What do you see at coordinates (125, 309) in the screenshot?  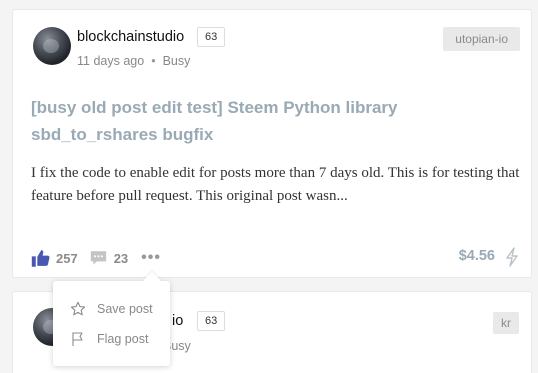 I see `save-post-label: Save post` at bounding box center [125, 309].